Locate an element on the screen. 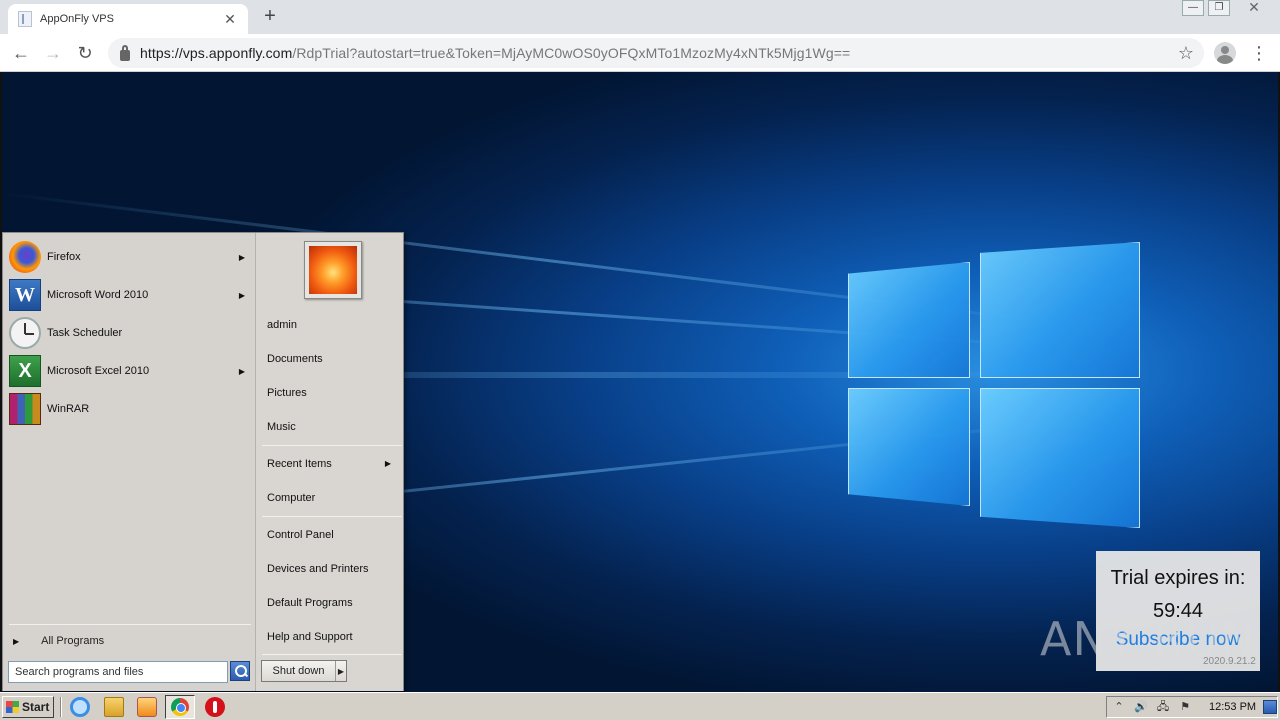 The height and width of the screenshot is (720, 1280). all-programs-arrow-icon: ▶ is located at coordinates (16, 641).